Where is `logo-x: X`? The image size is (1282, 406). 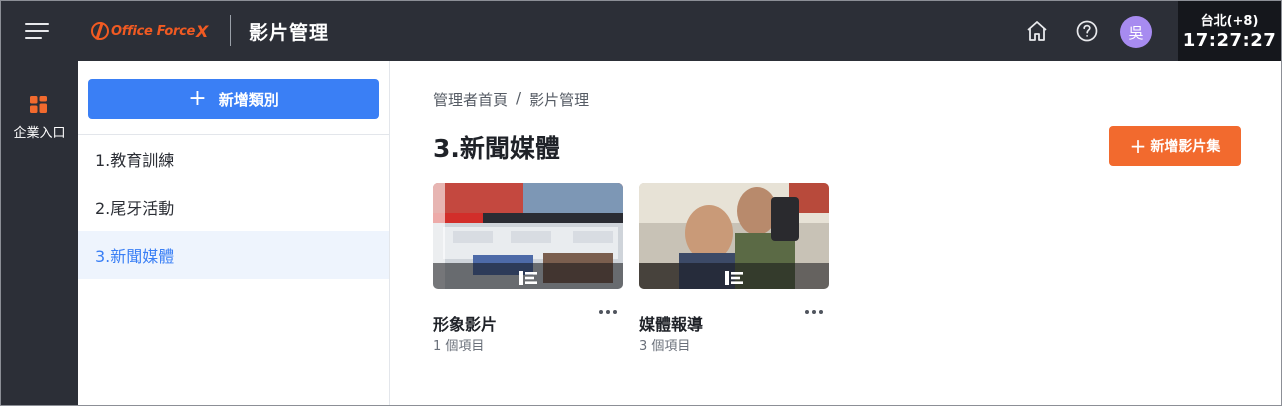
logo-x: X is located at coordinates (202, 31).